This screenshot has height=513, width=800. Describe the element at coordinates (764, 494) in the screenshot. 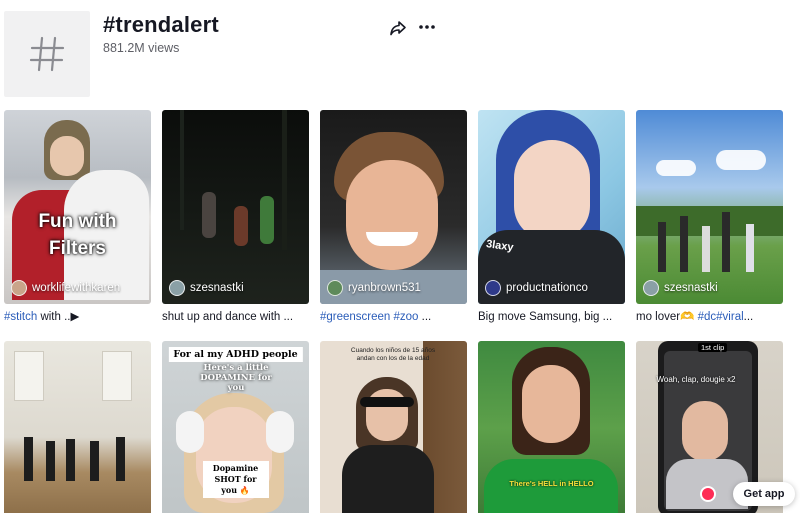

I see `get-app-button: Get app` at that location.